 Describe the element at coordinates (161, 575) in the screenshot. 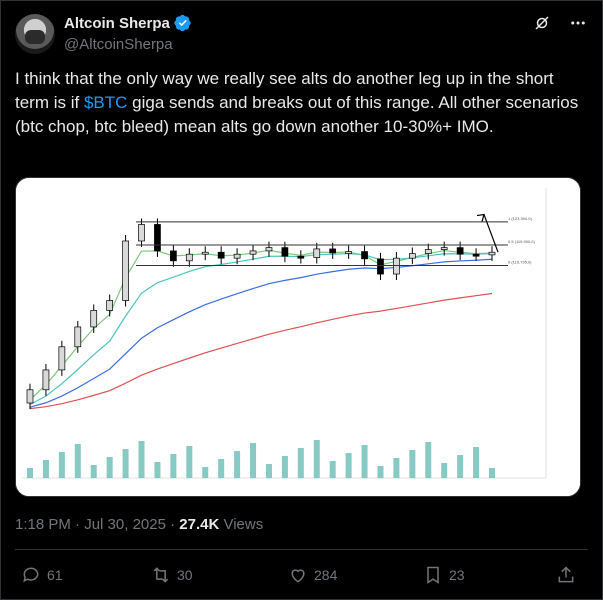

I see `repost-icon` at that location.